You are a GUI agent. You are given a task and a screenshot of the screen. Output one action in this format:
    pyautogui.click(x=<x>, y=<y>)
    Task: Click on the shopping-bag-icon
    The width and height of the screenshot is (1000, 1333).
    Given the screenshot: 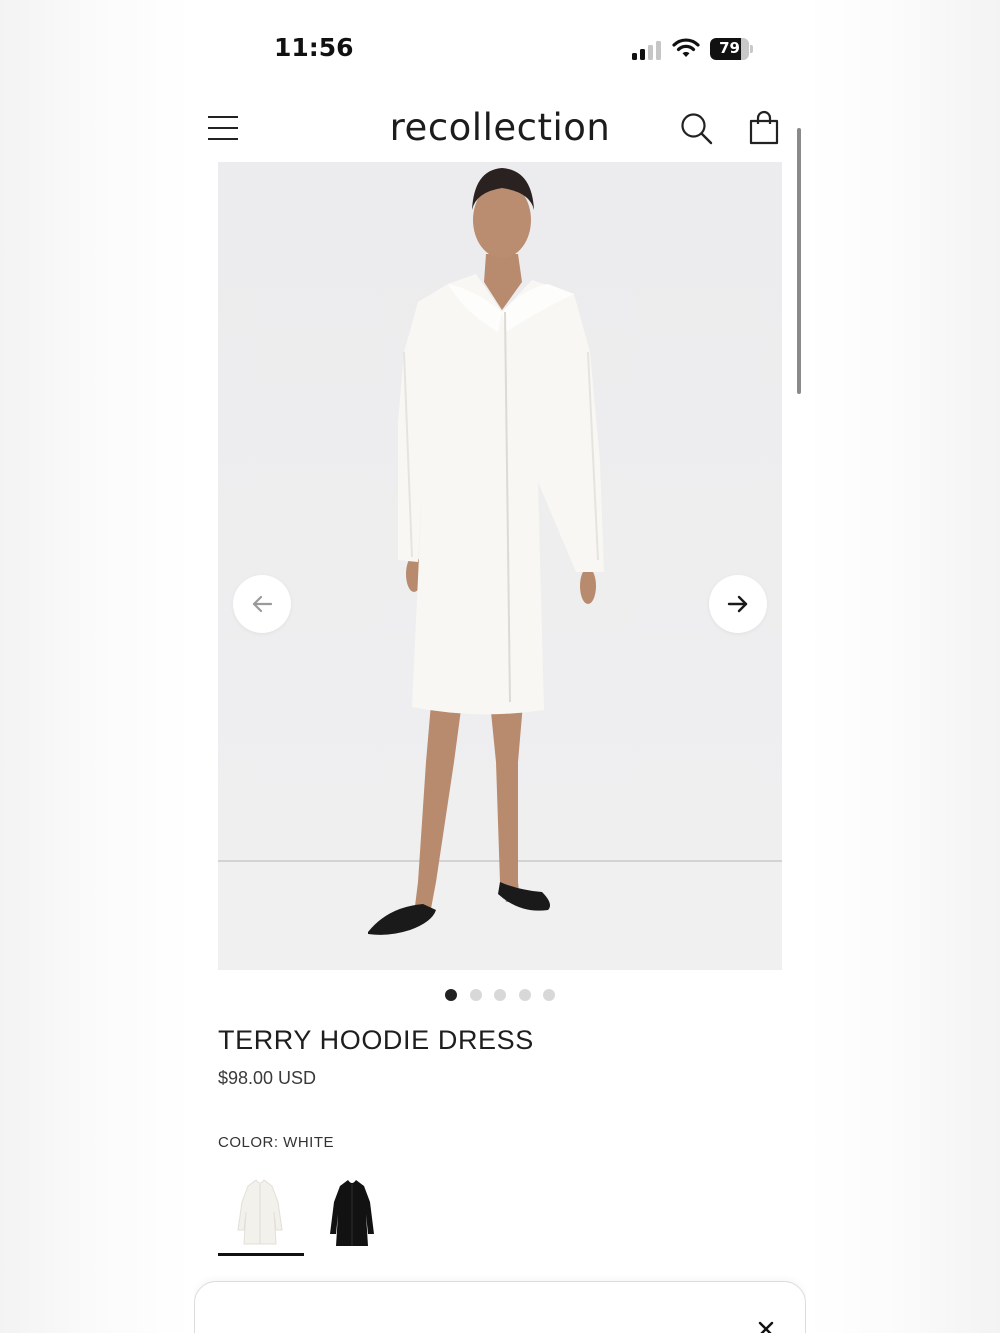 What is the action you would take?
    pyautogui.click(x=764, y=128)
    